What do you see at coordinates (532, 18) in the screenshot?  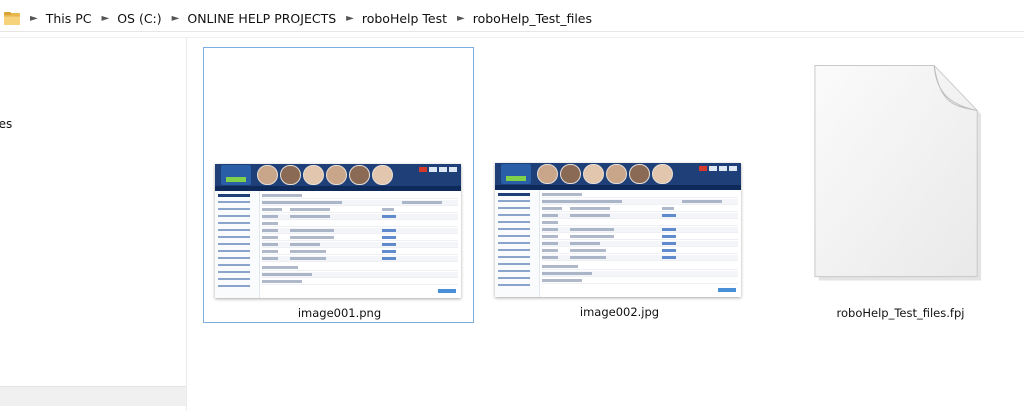 I see `breadcrumb-item-robohelp-test-files: roboHelp_Test_files` at bounding box center [532, 18].